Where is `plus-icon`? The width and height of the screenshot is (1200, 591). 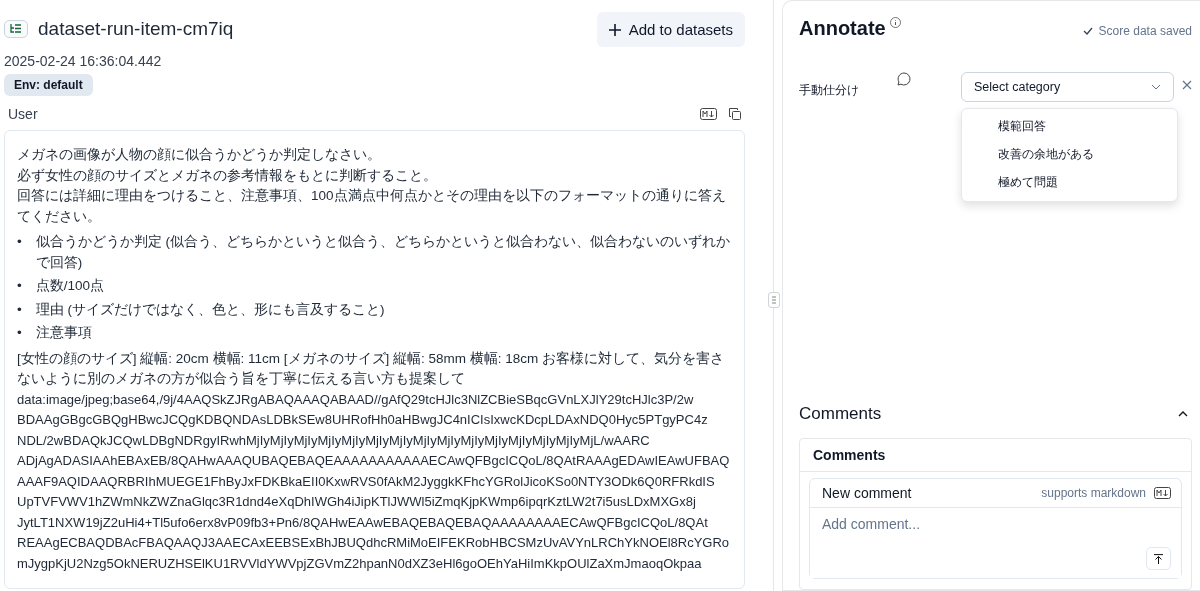 plus-icon is located at coordinates (614, 29).